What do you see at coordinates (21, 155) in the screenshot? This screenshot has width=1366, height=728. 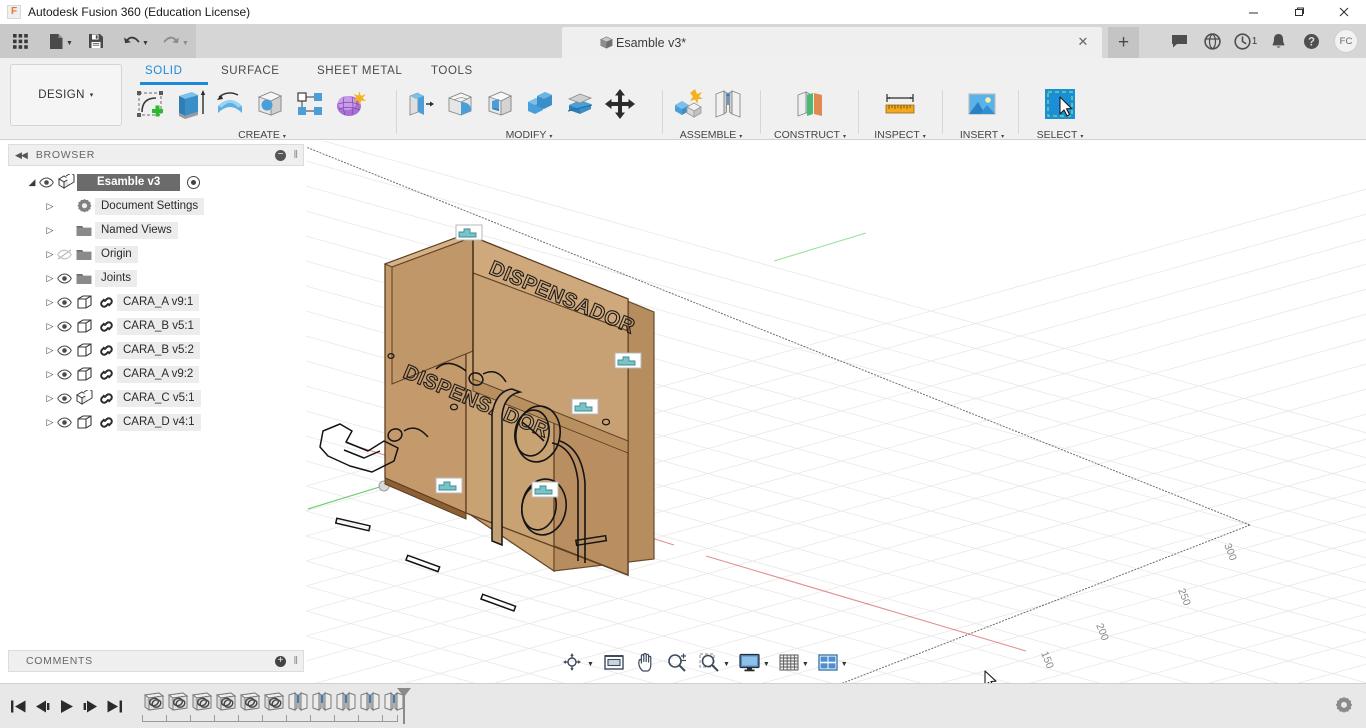 I see `browser-collapse-icon: ◀◀` at bounding box center [21, 155].